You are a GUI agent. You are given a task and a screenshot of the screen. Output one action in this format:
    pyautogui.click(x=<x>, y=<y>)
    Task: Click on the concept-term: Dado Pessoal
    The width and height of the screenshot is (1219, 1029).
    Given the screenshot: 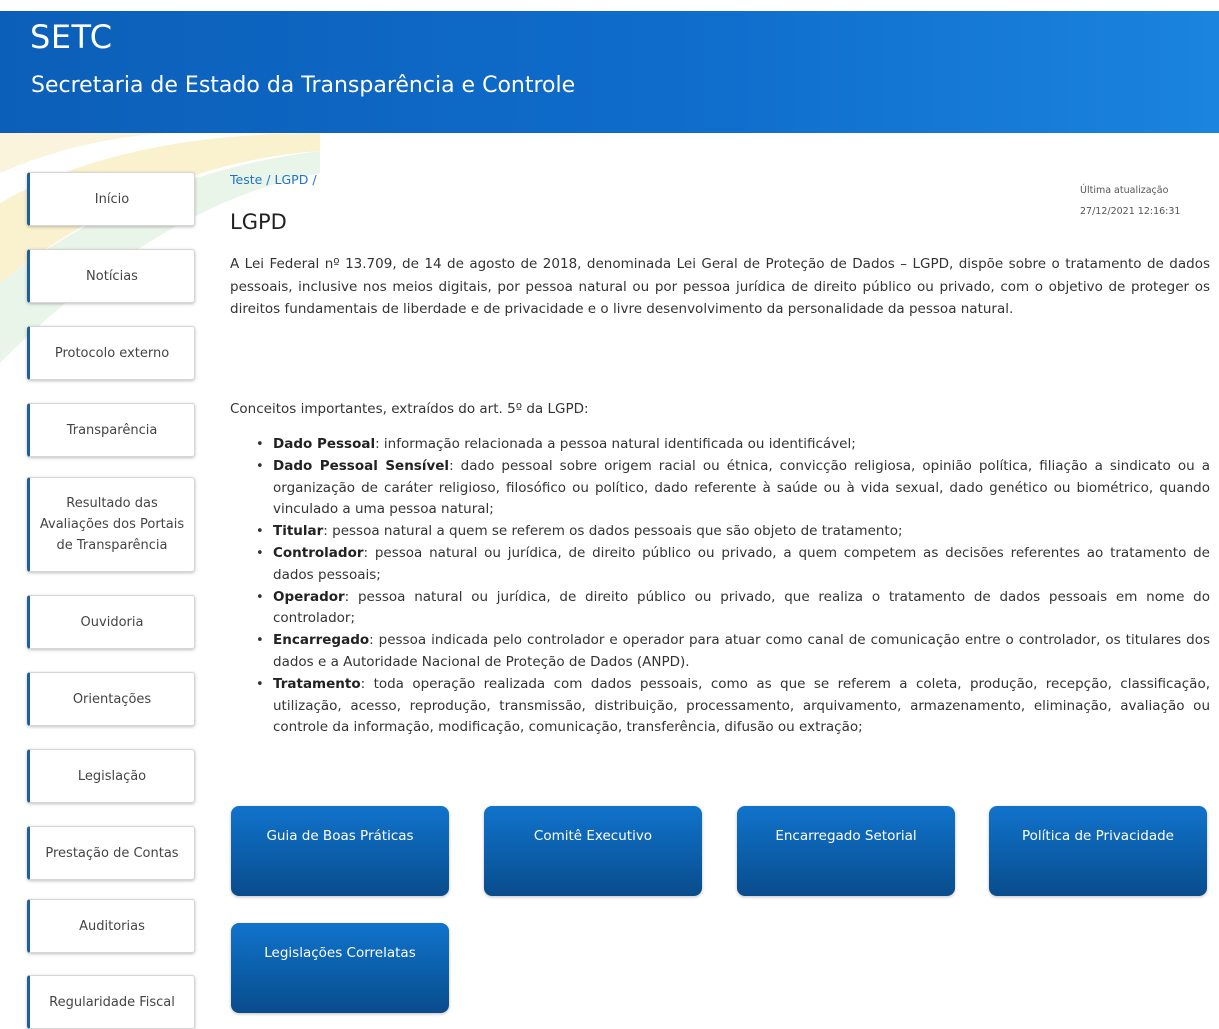 What is the action you would take?
    pyautogui.click(x=324, y=444)
    